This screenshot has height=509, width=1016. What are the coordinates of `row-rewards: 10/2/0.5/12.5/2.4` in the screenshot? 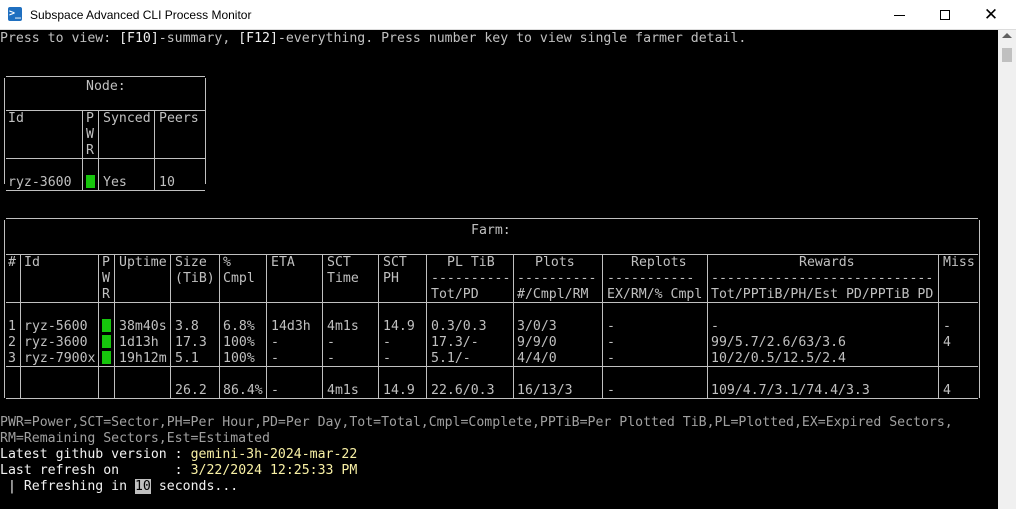 It's located at (778, 358).